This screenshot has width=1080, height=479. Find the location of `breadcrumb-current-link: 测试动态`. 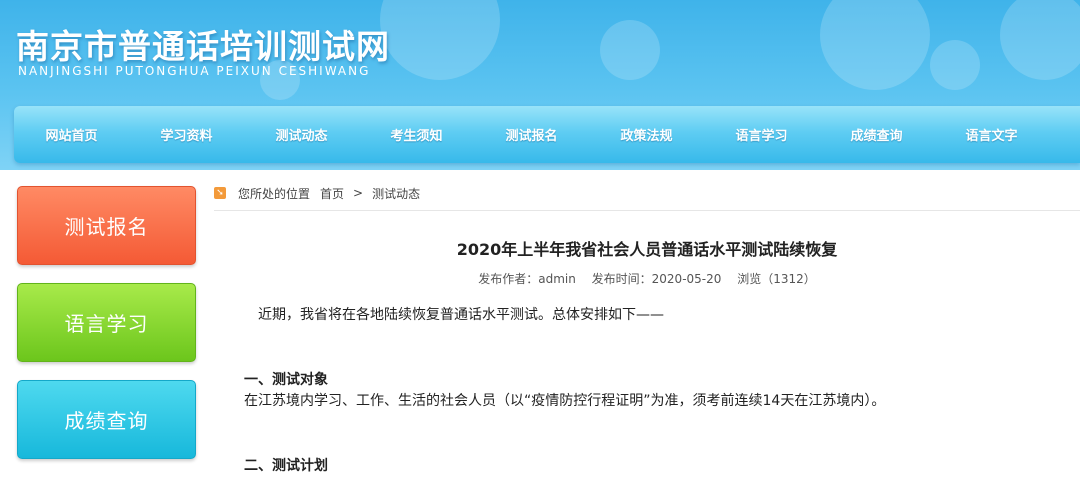

breadcrumb-current-link: 测试动态 is located at coordinates (396, 193).